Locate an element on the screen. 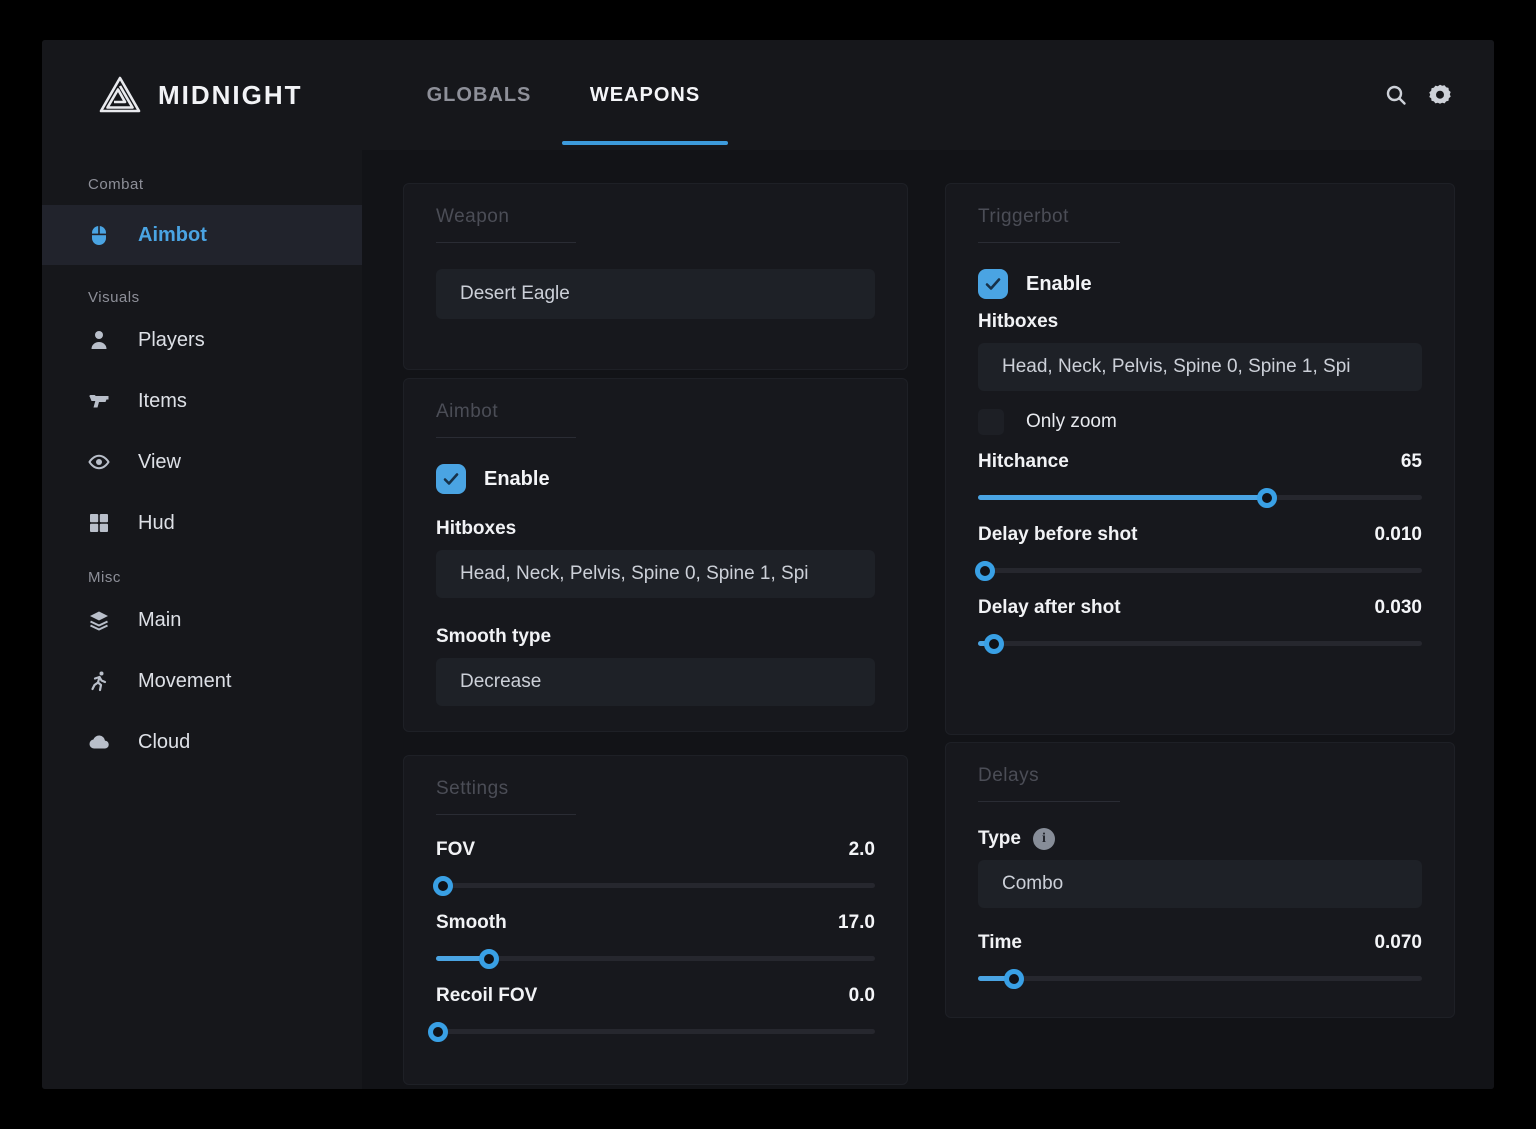 Image resolution: width=1536 pixels, height=1129 pixels. slider-fill is located at coordinates (1122, 497).